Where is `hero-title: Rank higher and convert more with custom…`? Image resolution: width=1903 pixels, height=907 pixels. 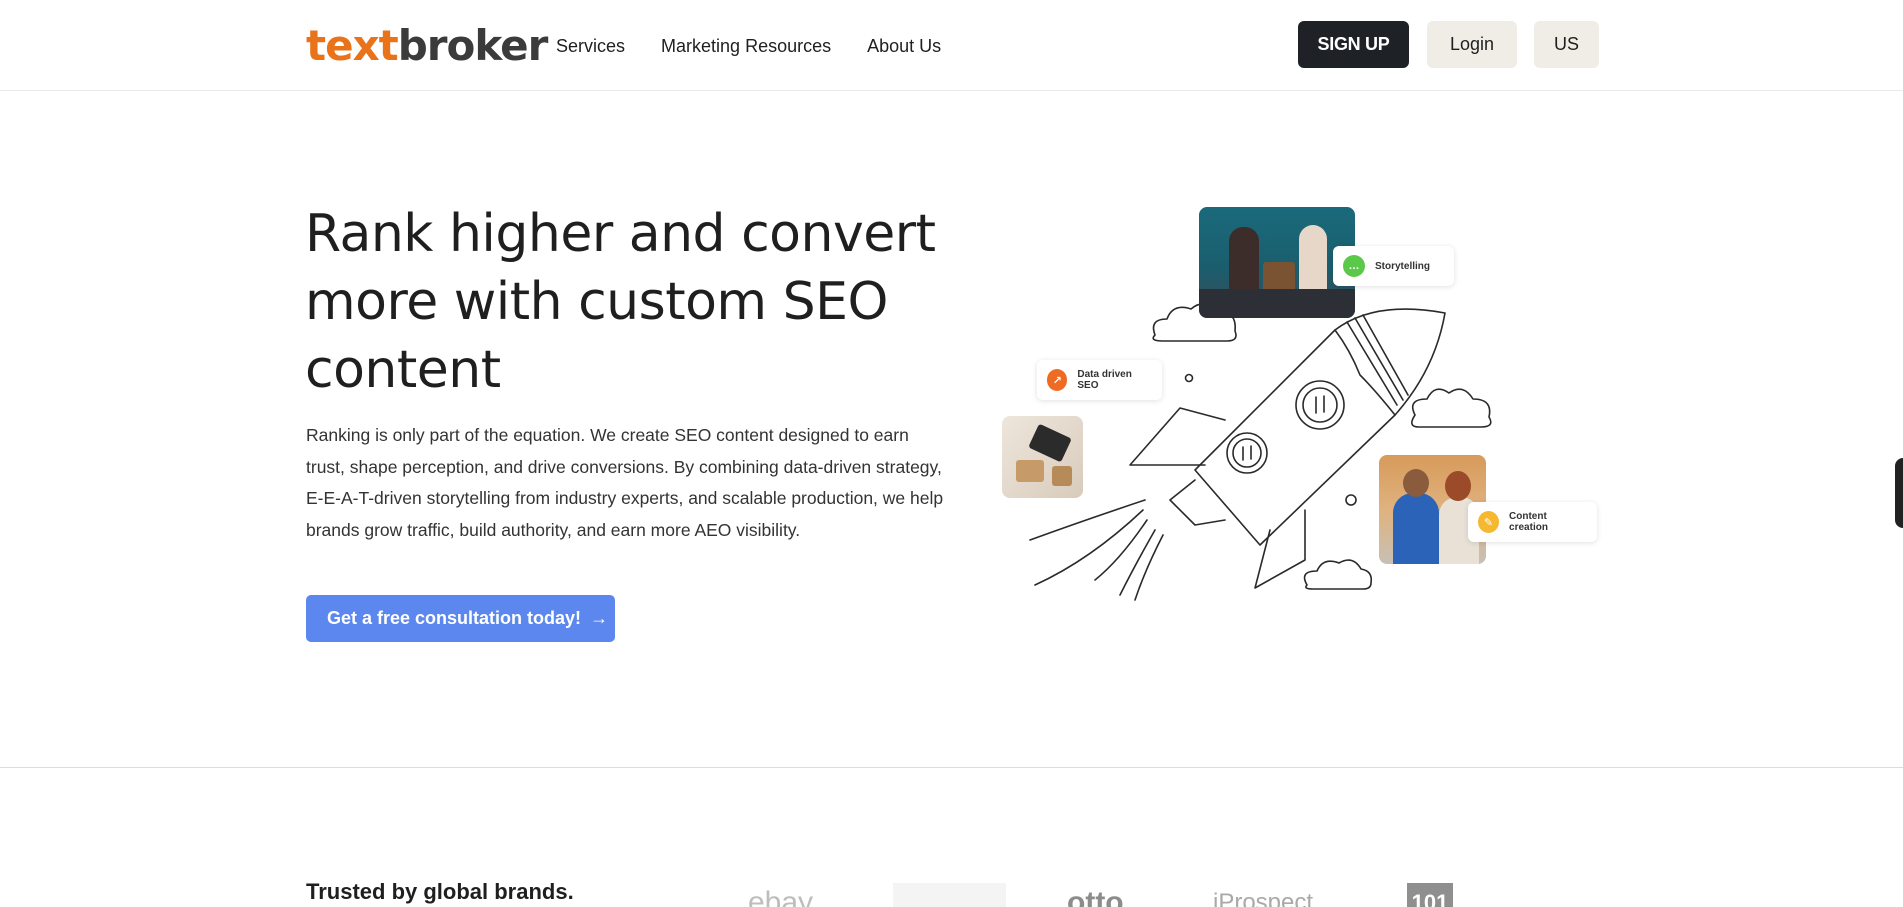 hero-title: Rank higher and convert more with custom… is located at coordinates (620, 302).